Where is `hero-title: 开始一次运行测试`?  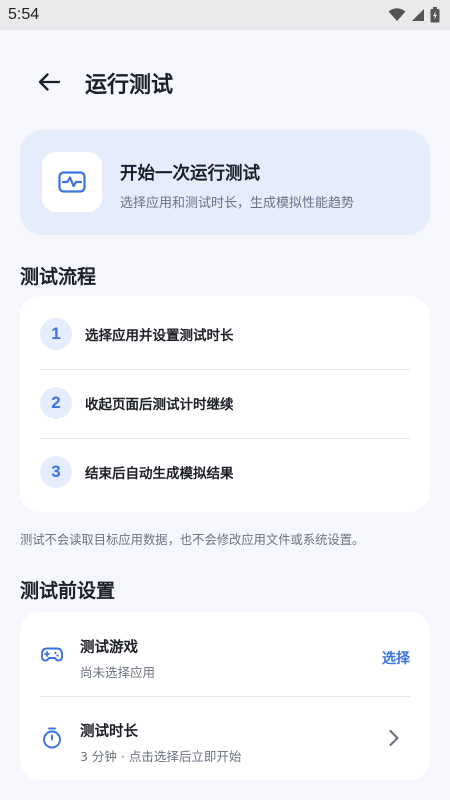 hero-title: 开始一次运行测试 is located at coordinates (190, 174).